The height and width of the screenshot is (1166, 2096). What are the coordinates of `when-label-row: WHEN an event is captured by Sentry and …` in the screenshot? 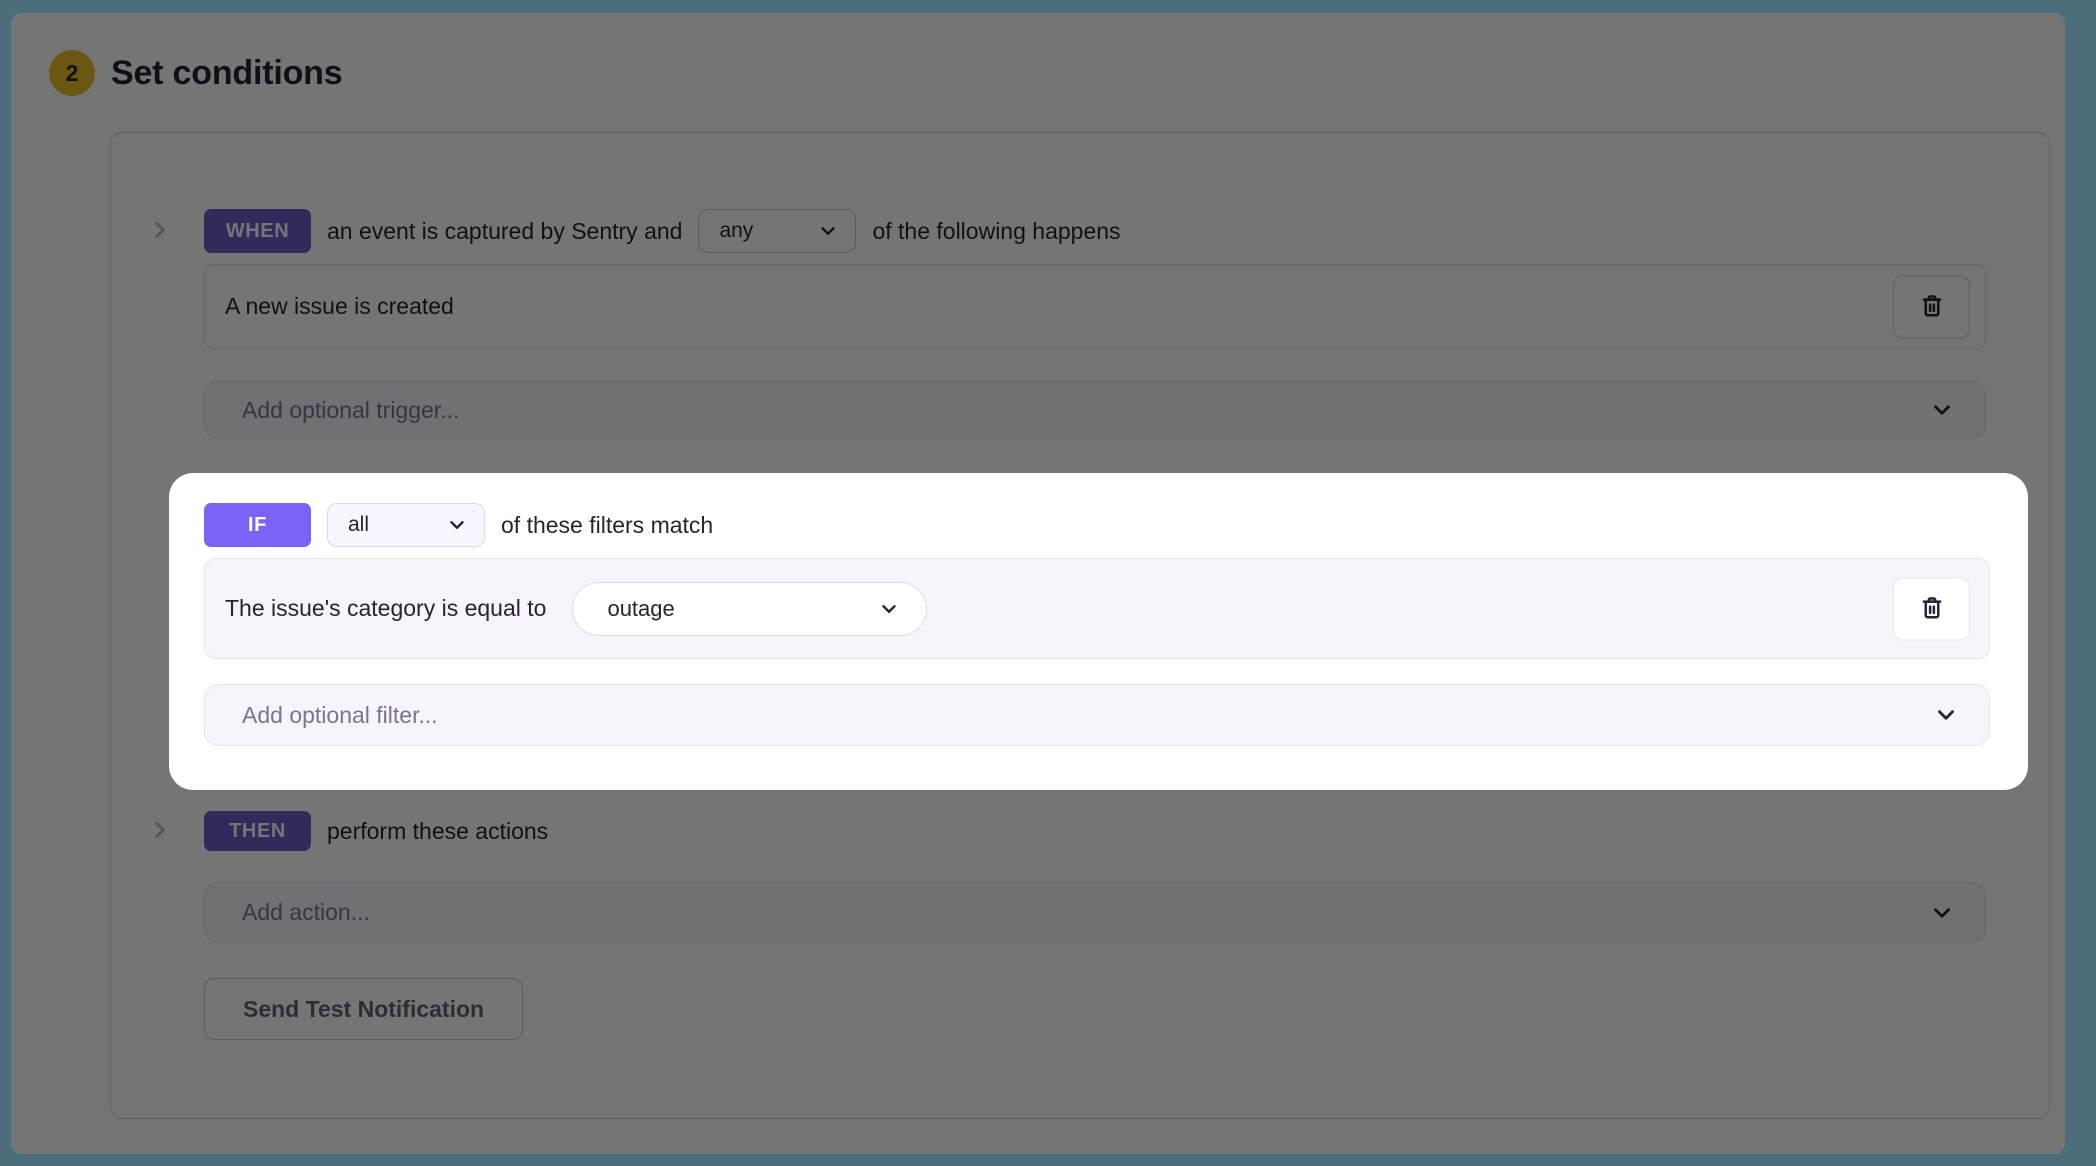 It's located at (662, 231).